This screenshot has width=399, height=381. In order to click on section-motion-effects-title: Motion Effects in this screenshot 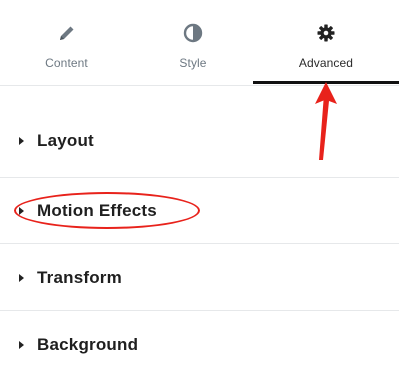, I will do `click(97, 210)`.